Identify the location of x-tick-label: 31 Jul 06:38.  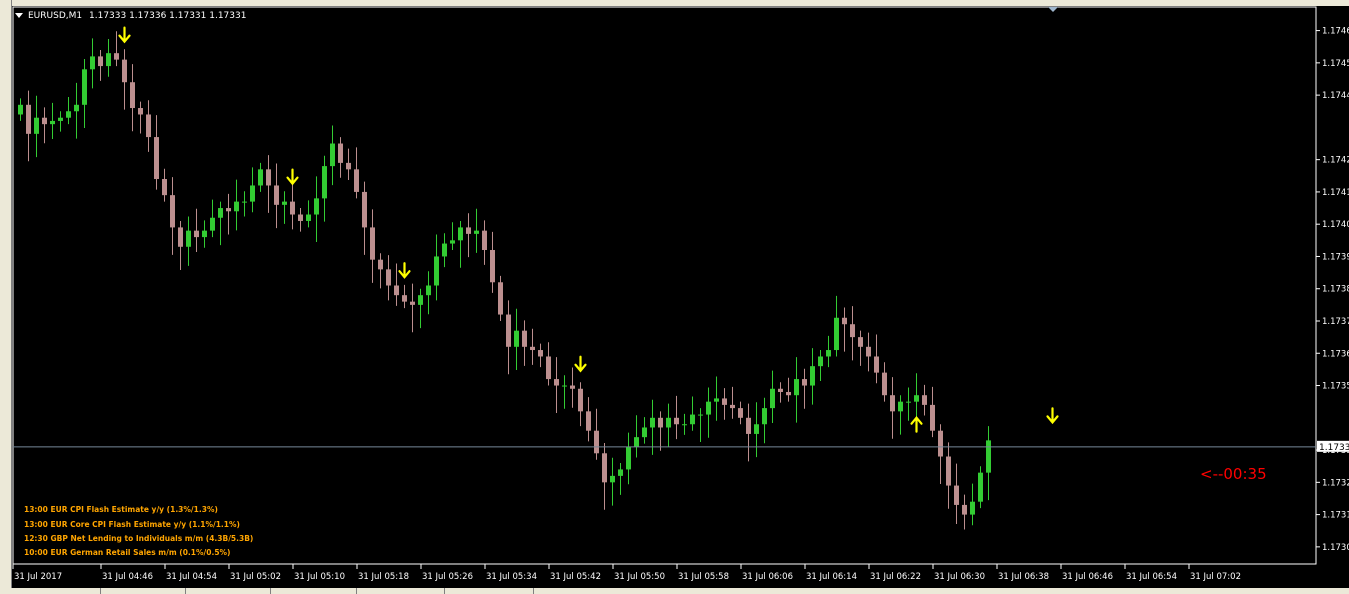
(1023, 577).